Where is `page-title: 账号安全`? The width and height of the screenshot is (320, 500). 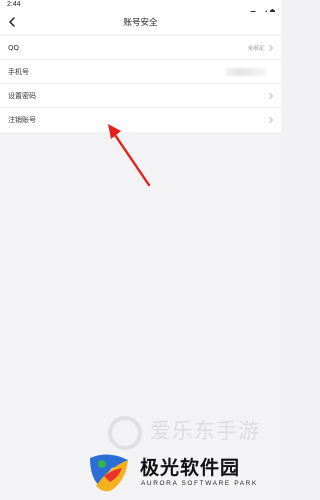
page-title: 账号安全 is located at coordinates (140, 23).